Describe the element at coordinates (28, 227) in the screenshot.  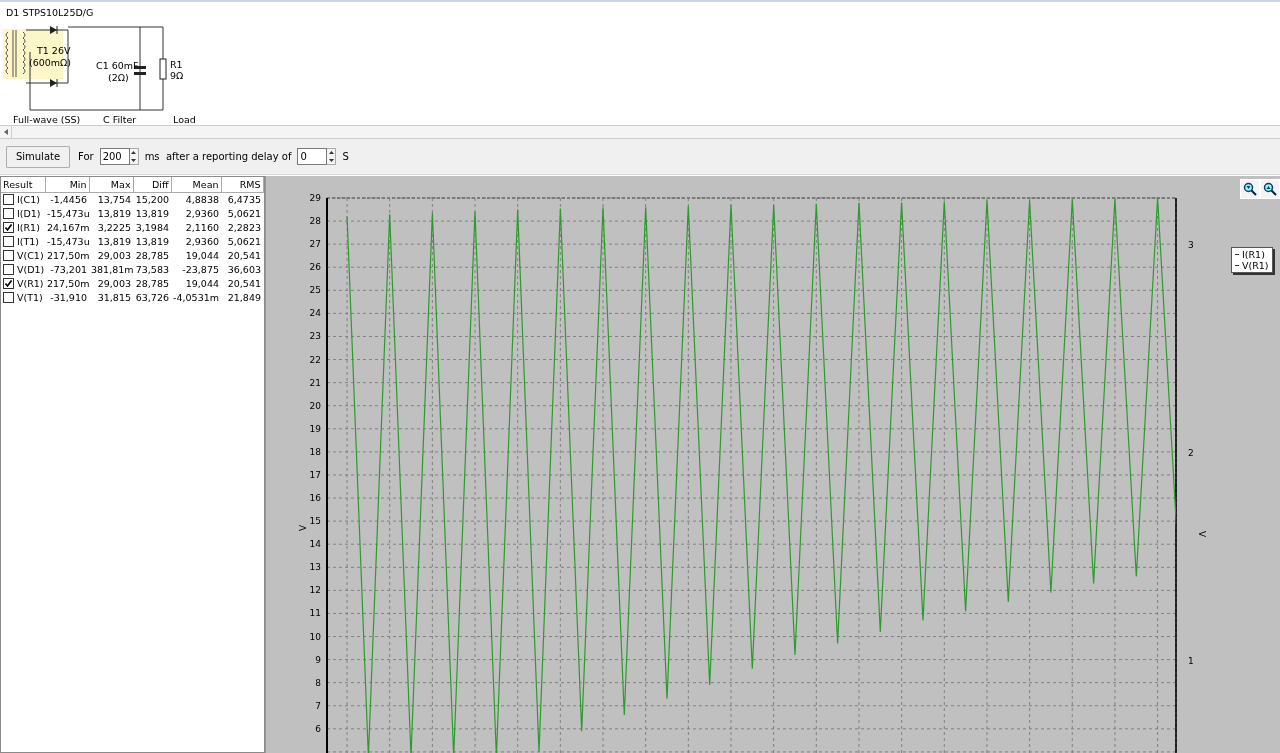
I see `result-name: I(R1)` at that location.